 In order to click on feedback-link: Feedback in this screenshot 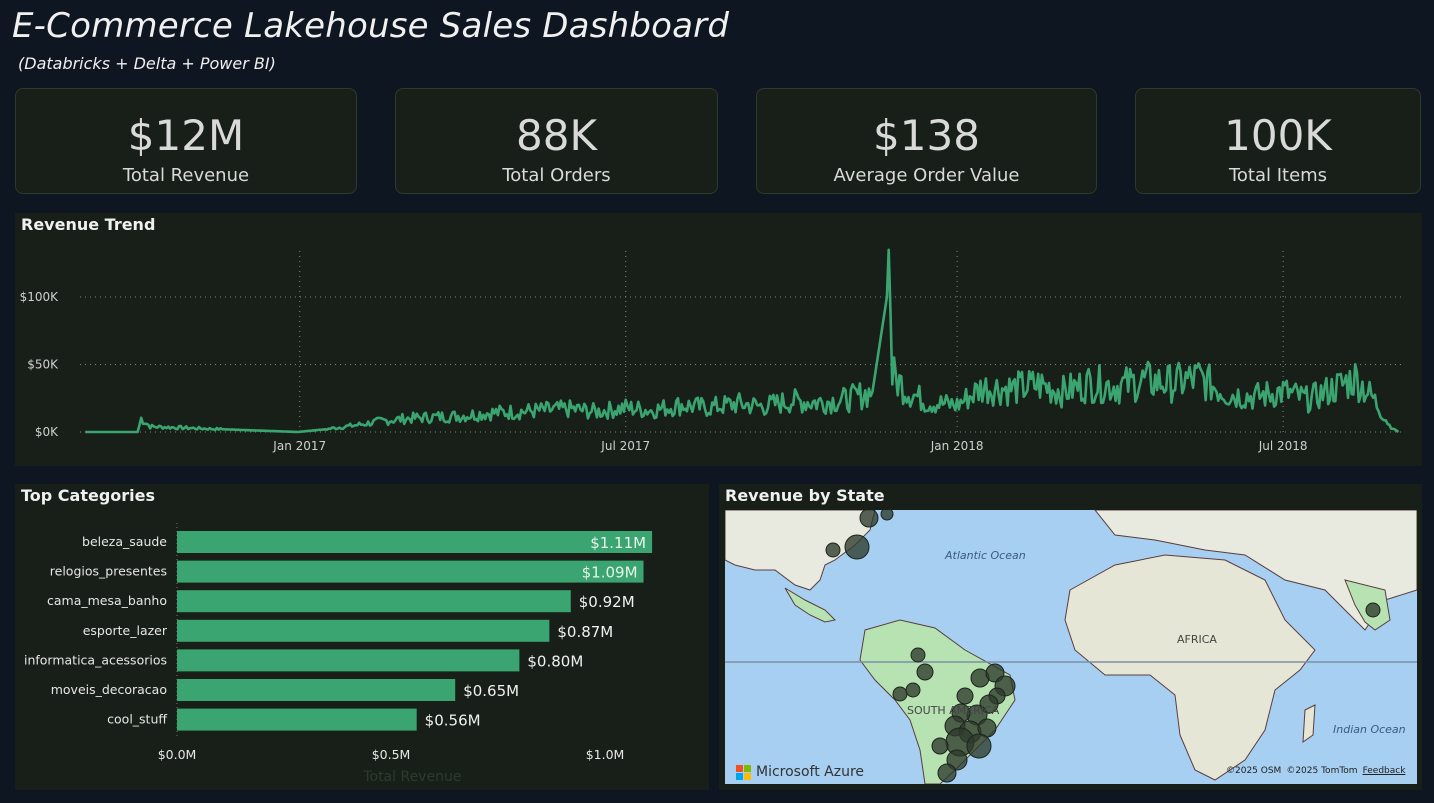, I will do `click(1384, 771)`.